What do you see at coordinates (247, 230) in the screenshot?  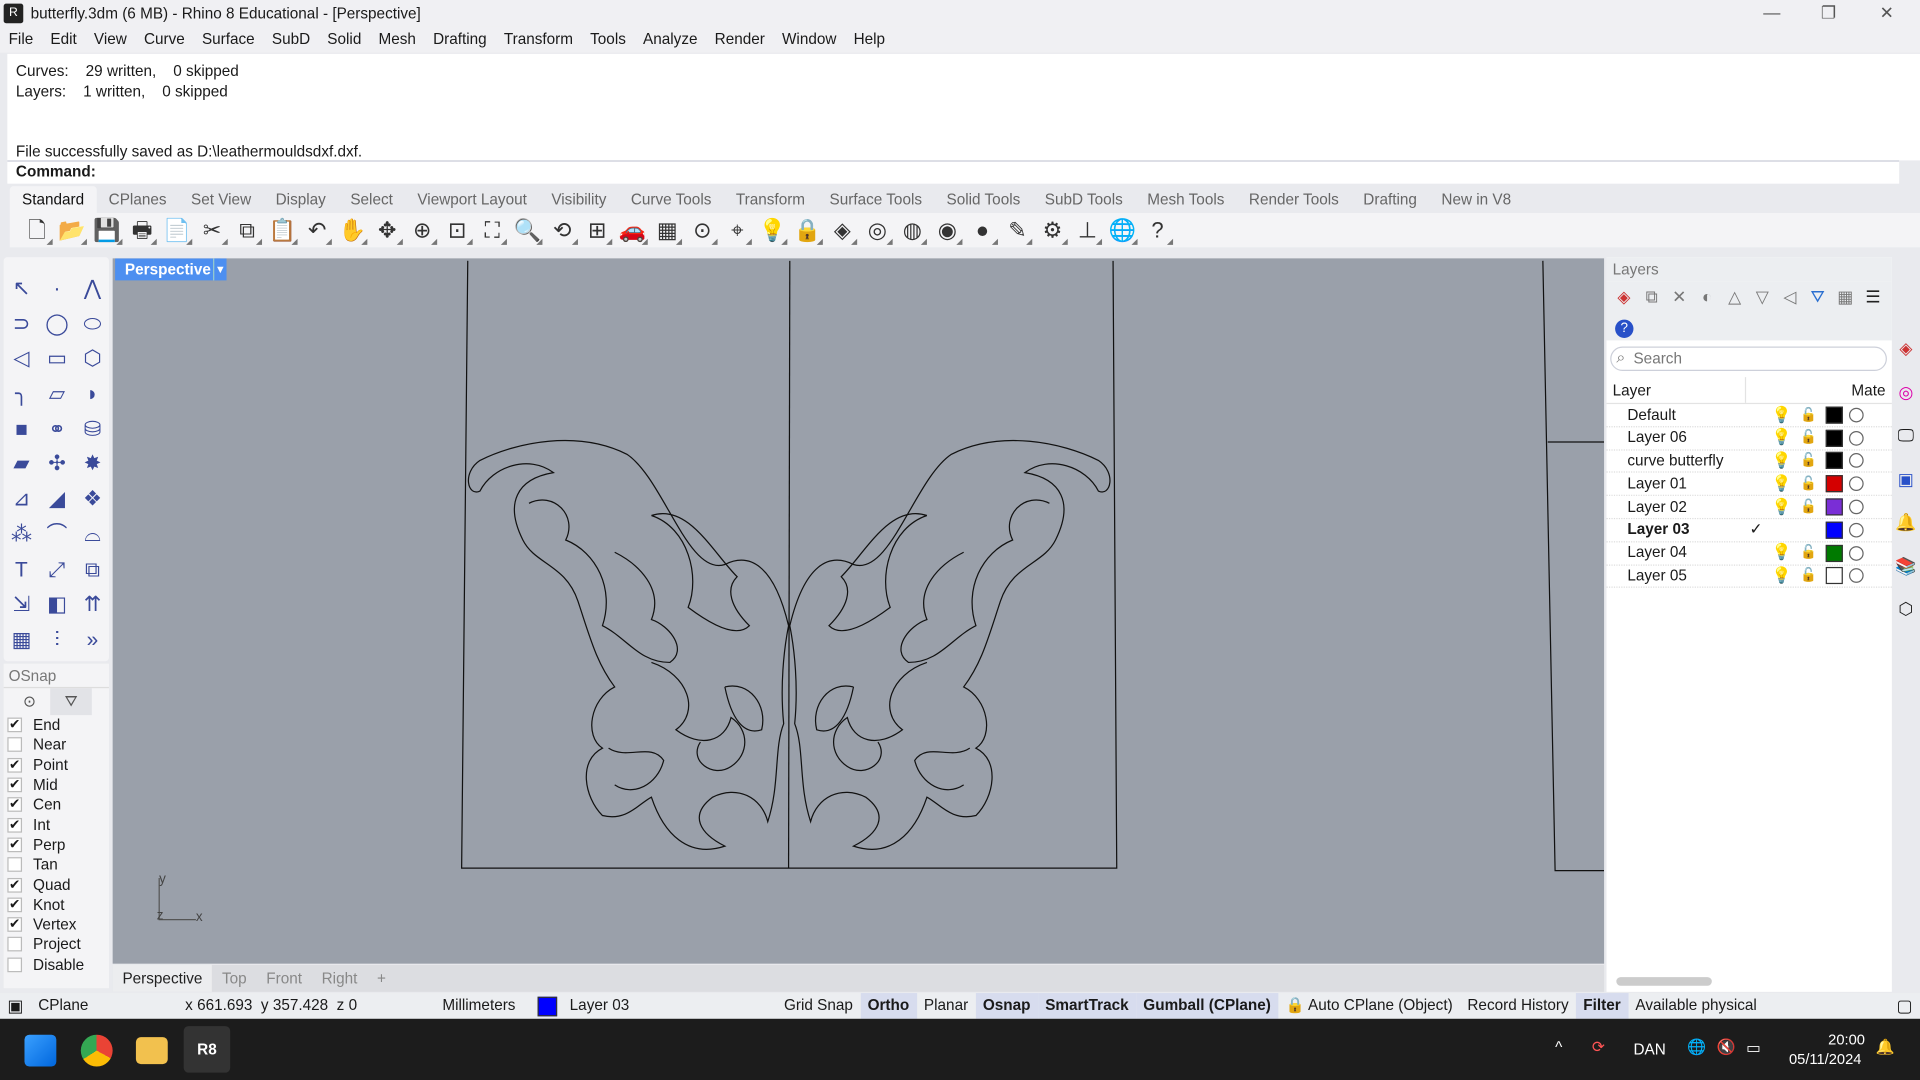 I see `copy-icon: ⧉` at bounding box center [247, 230].